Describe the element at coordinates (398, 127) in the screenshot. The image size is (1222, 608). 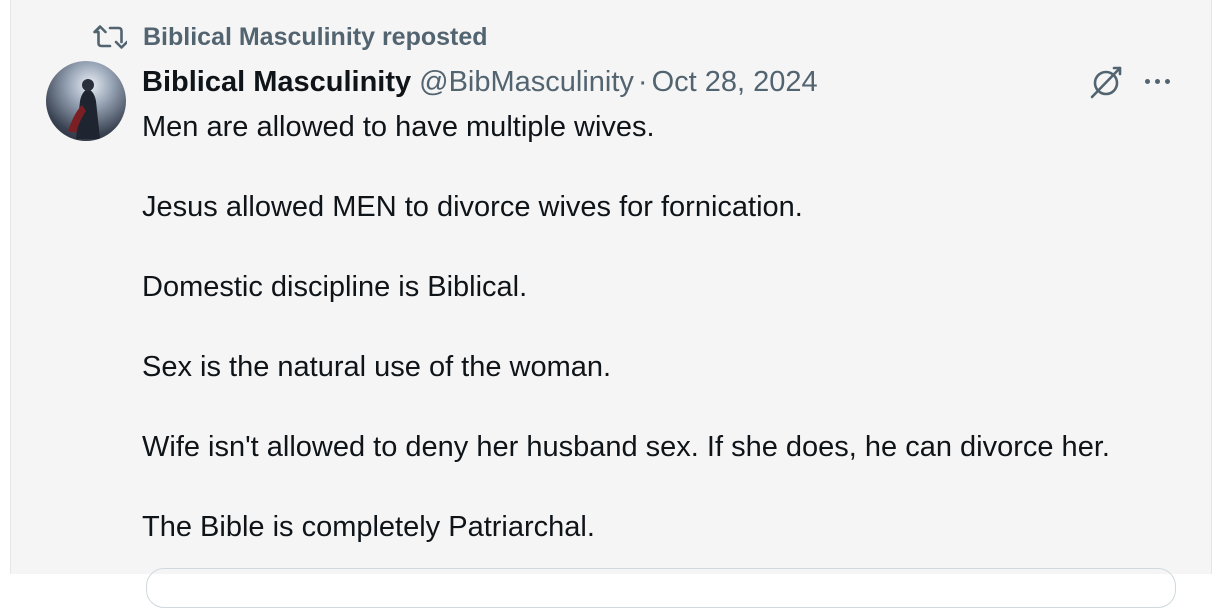
I see `post-paragraph: Men are allowed to have multiple wives.` at that location.